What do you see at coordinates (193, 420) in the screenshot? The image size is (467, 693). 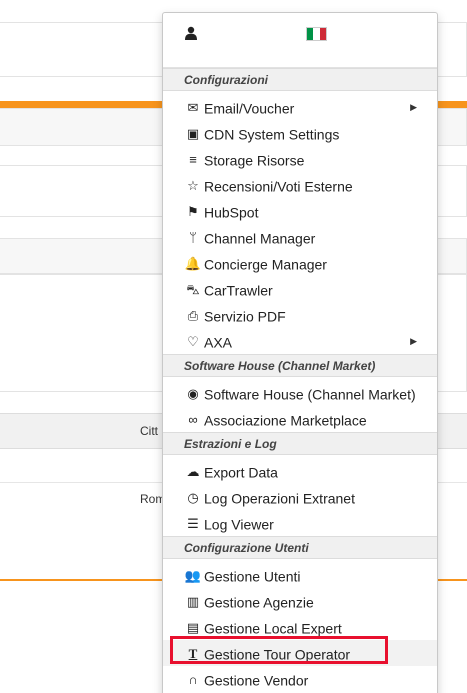 I see `link-icon: ∞` at bounding box center [193, 420].